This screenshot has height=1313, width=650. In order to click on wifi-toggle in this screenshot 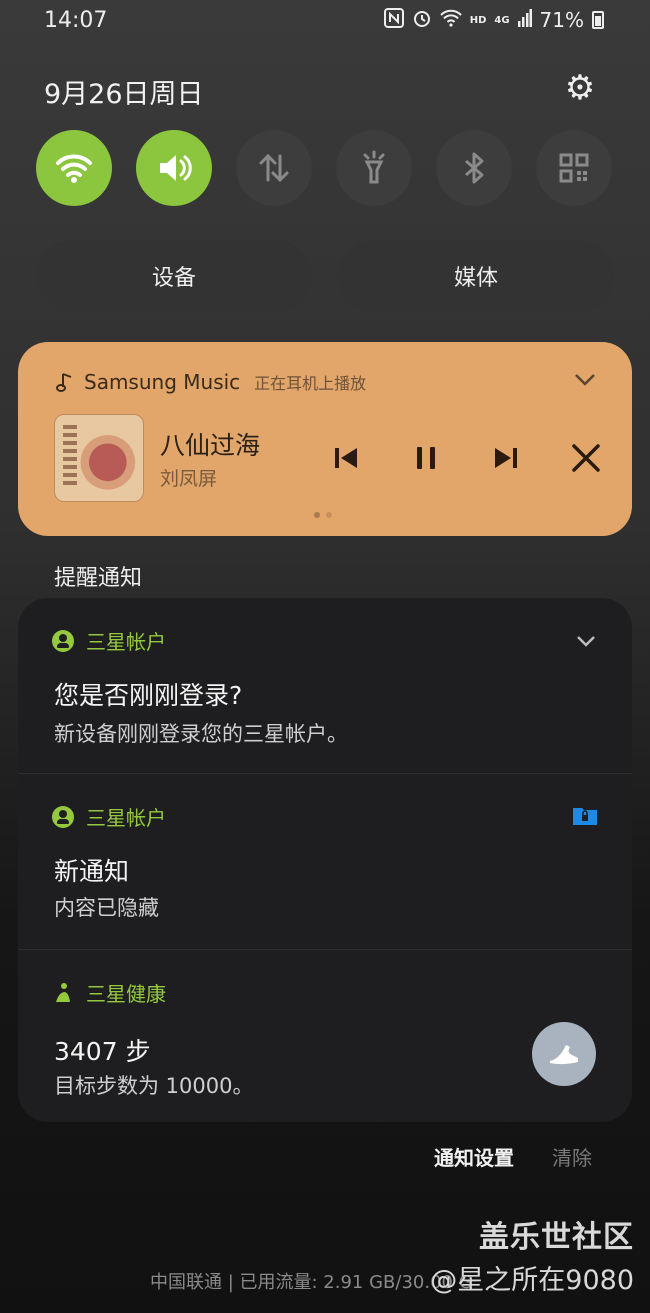, I will do `click(74, 168)`.